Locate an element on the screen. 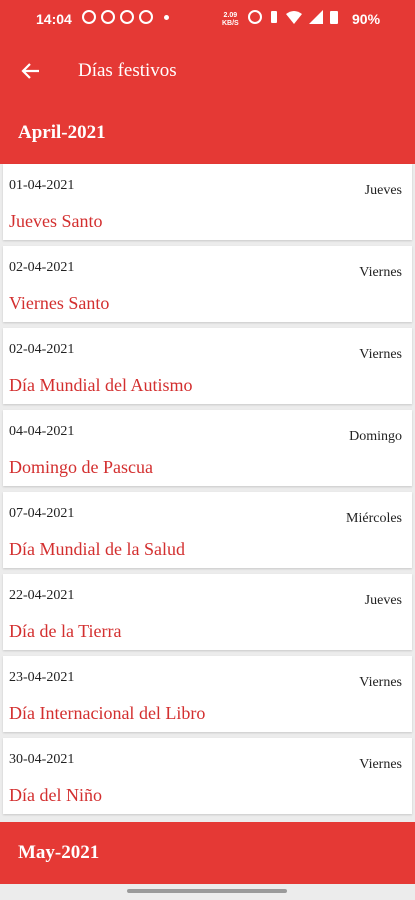  holiday-date: 07-04-2021 is located at coordinates (42, 513).